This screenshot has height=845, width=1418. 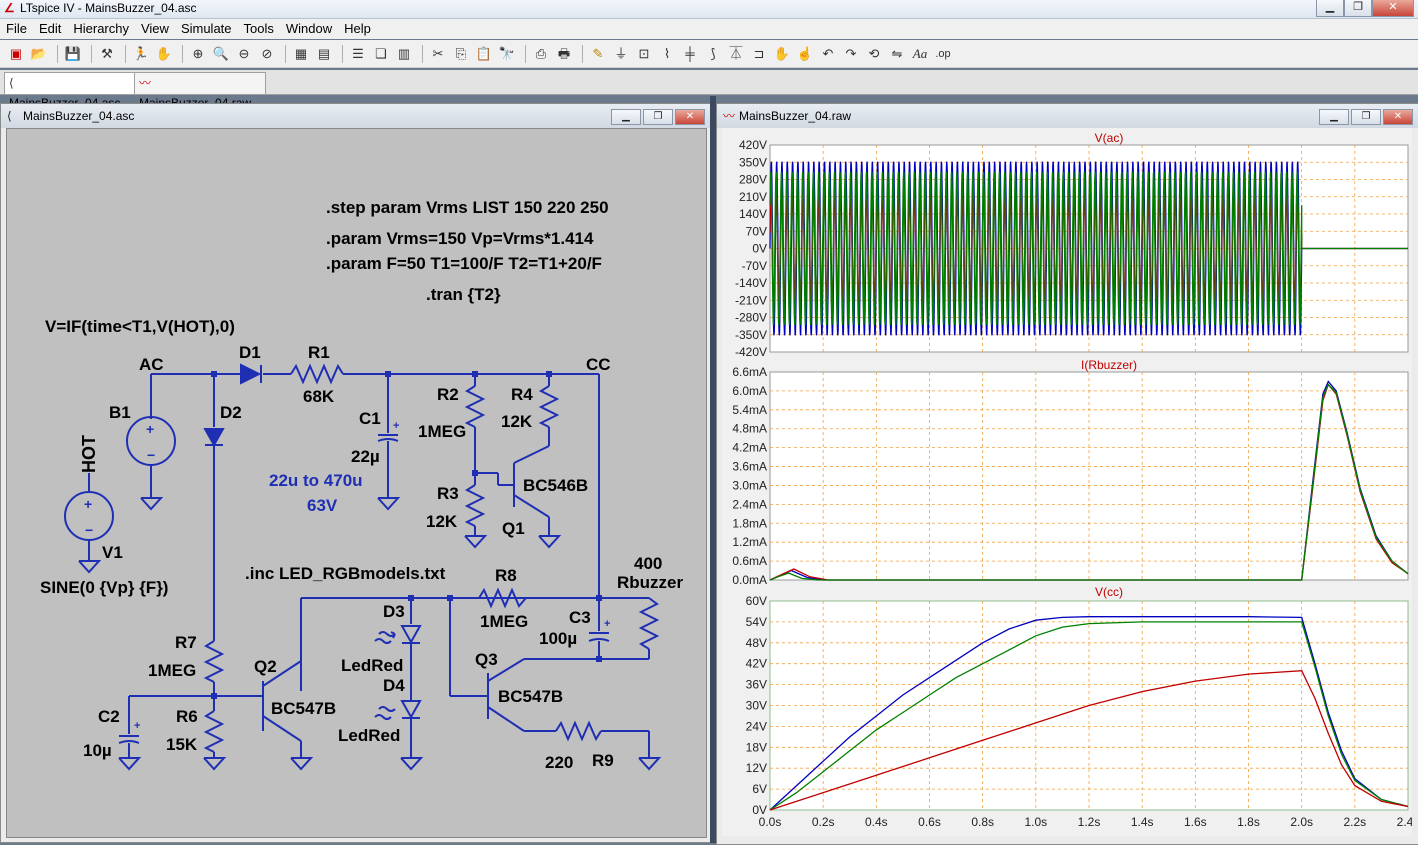 I want to click on capacitor-icon: ╪, so click(x=690, y=54).